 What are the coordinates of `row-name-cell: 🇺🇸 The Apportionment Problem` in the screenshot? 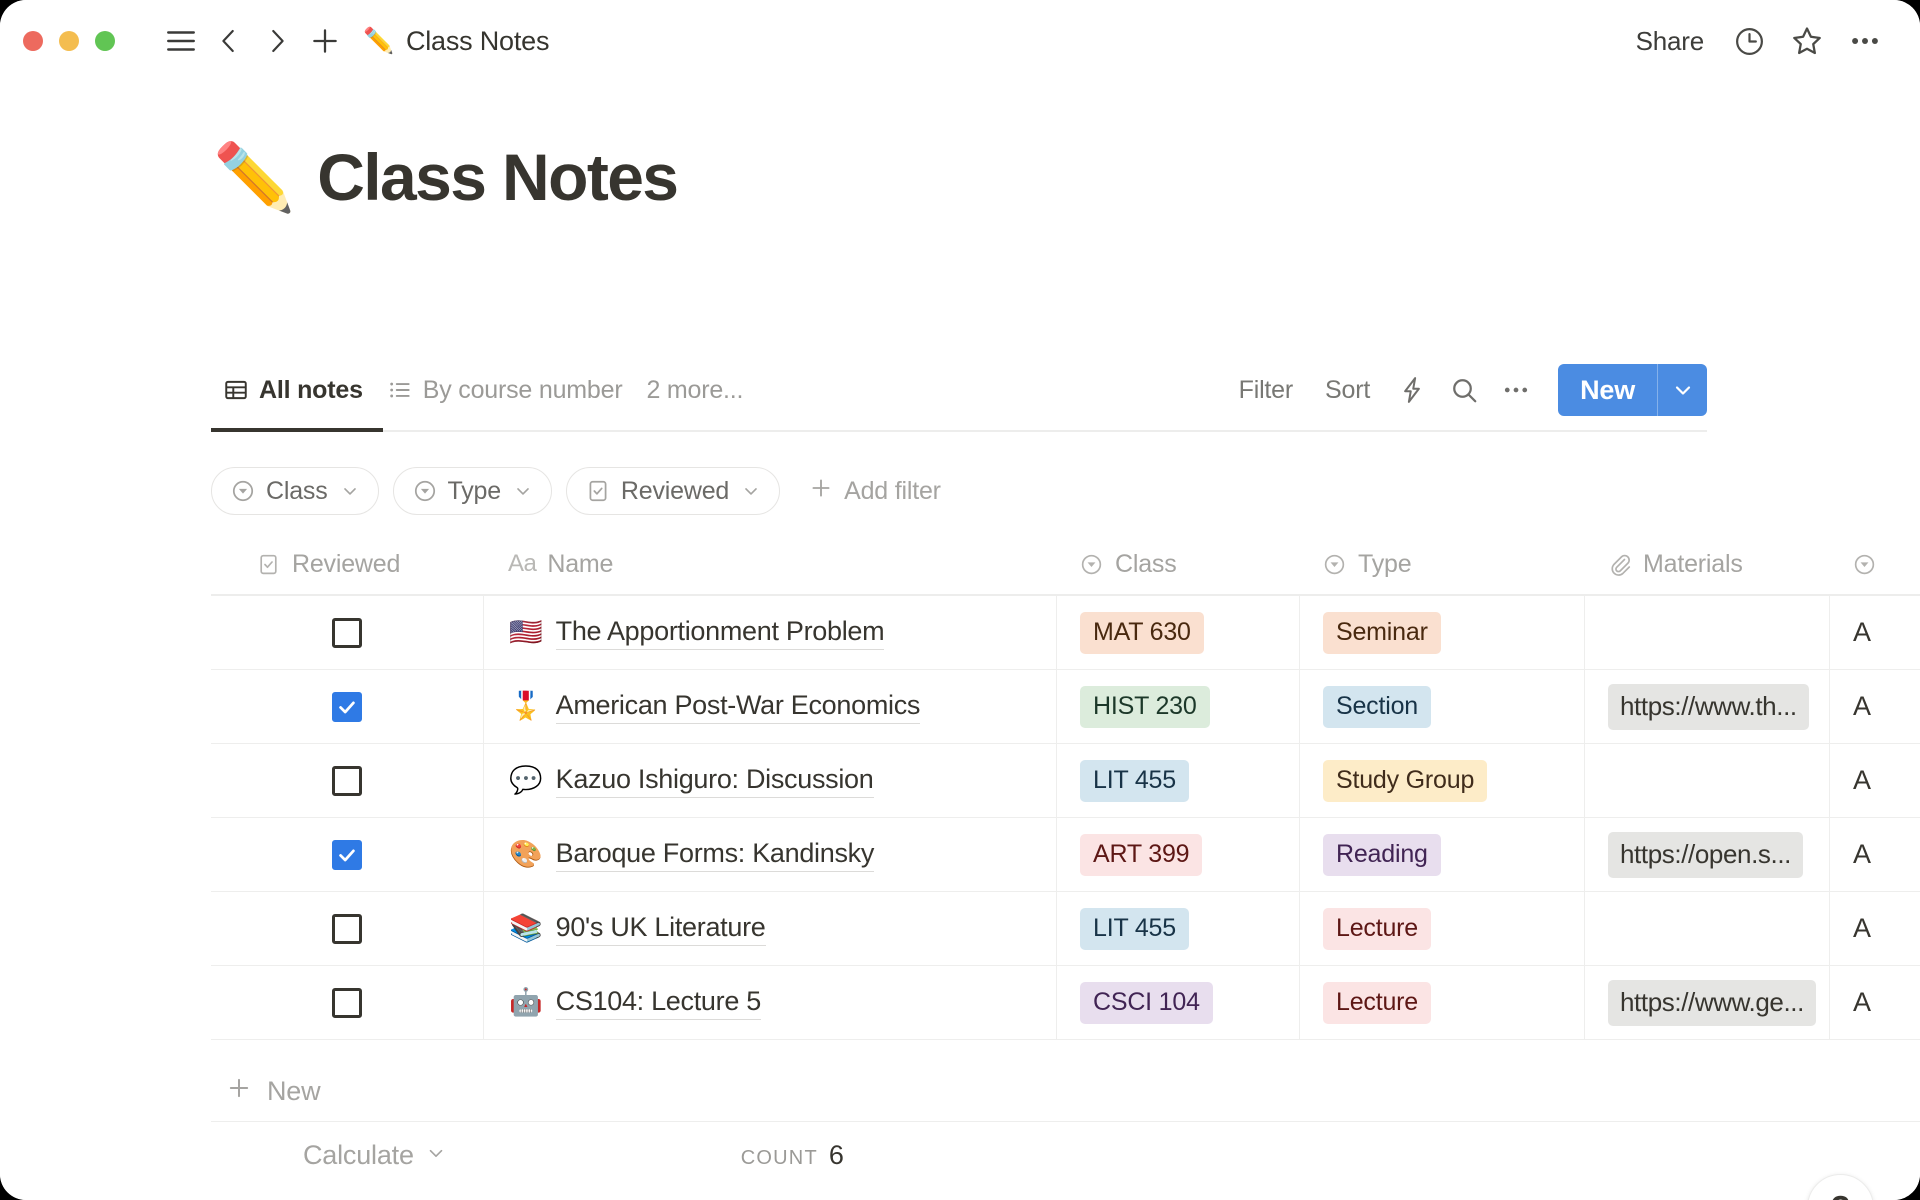 It's located at (769, 632).